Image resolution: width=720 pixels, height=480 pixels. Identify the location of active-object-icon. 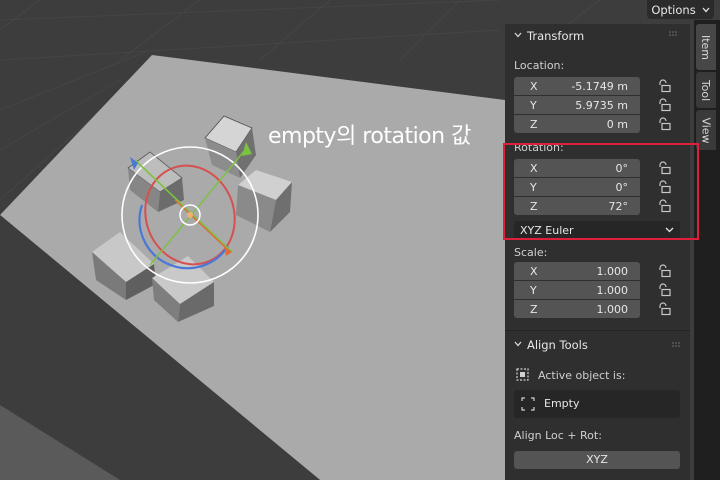
(522, 374).